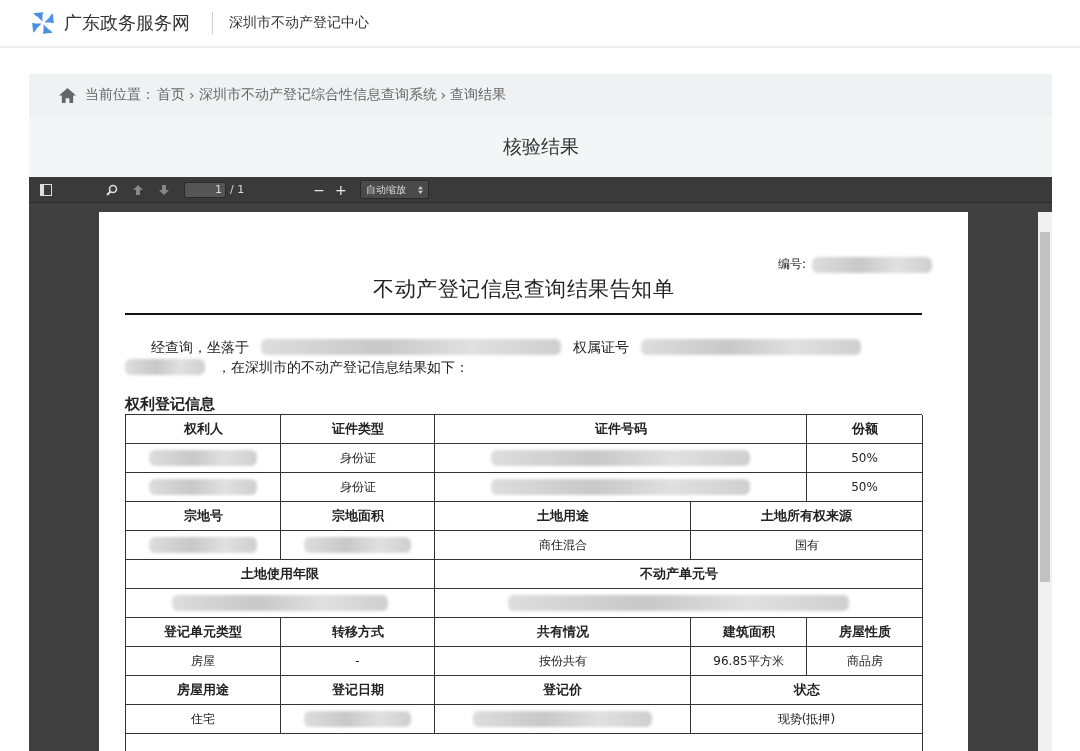  I want to click on breadcrumb-link: 查询结果, so click(478, 95).